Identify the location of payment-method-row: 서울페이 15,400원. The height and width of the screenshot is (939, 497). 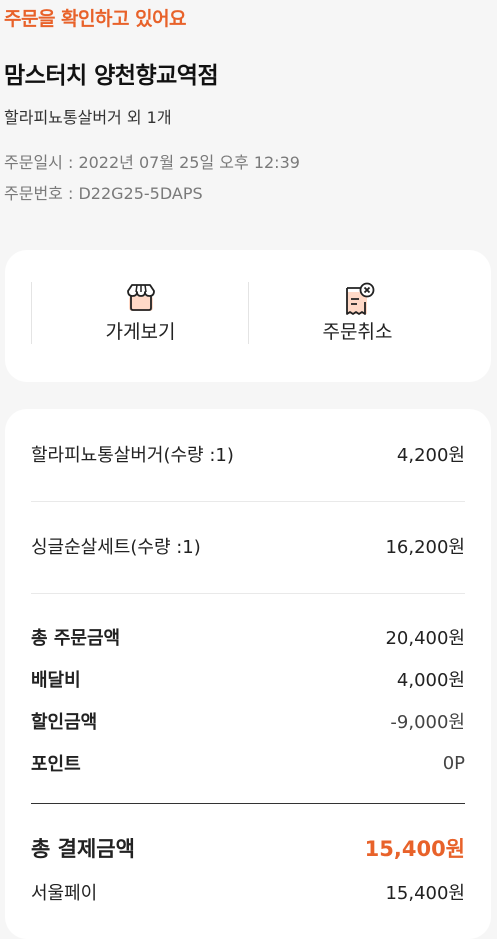
(248, 892).